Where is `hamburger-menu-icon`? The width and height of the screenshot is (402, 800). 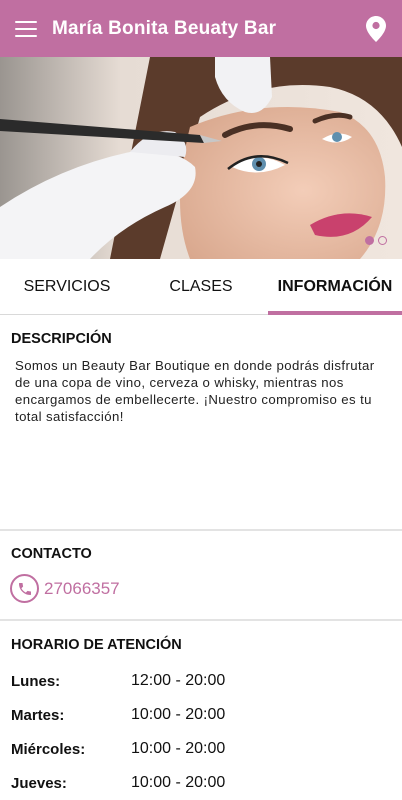 hamburger-menu-icon is located at coordinates (26, 28).